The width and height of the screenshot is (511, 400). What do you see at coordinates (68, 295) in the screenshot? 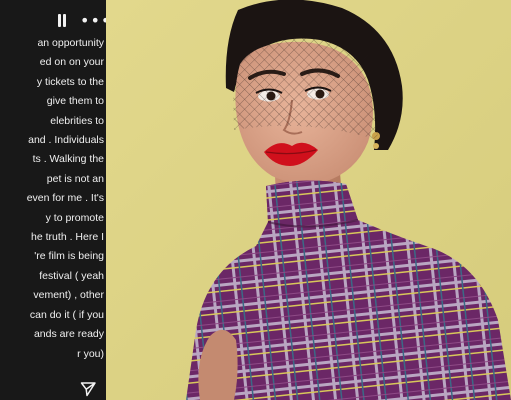
I see `caption-line: vement) , other` at bounding box center [68, 295].